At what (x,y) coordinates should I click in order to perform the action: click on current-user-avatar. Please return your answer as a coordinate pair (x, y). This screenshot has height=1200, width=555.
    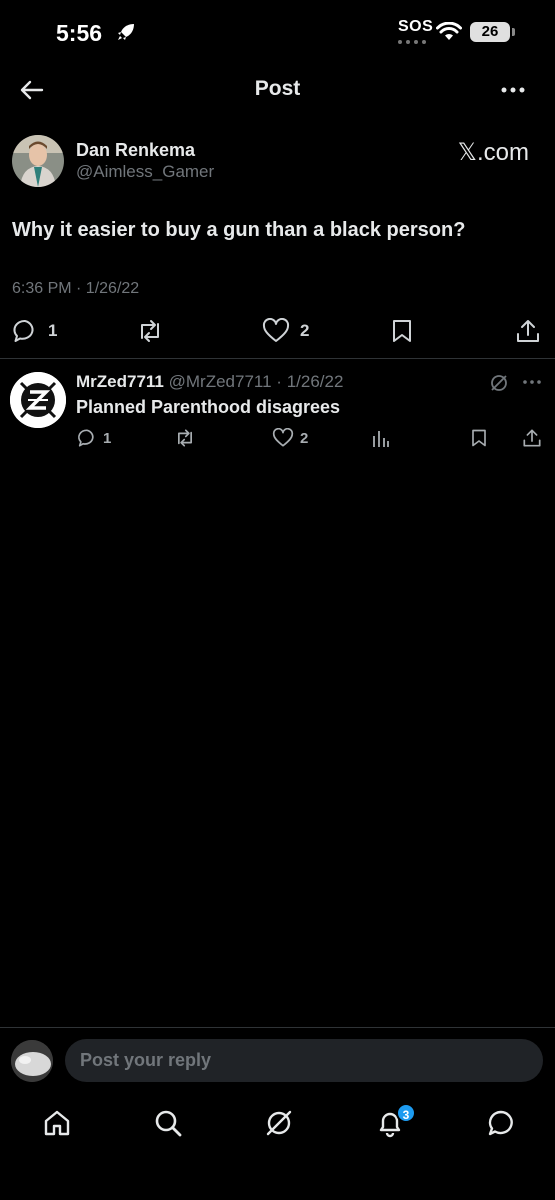
    Looking at the image, I should click on (32, 1061).